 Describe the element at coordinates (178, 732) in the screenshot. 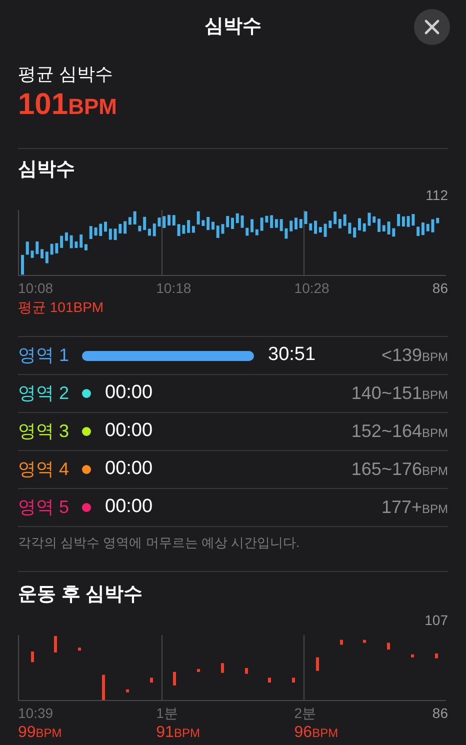

I see `heart-rate-reading: 91BPM` at that location.